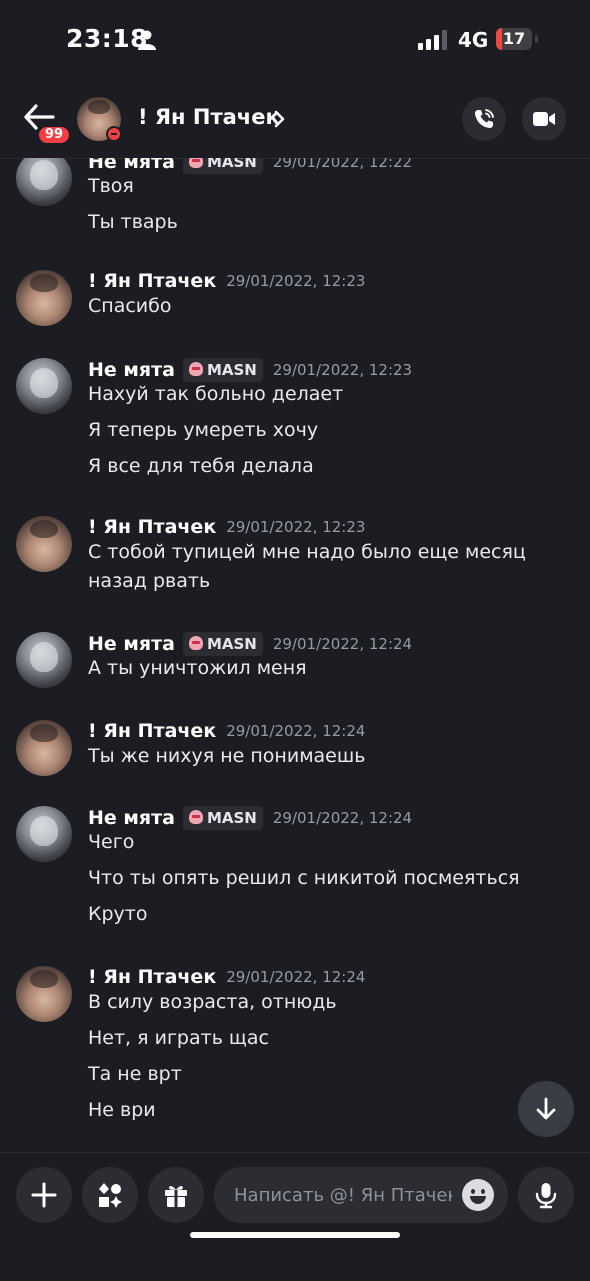 This screenshot has height=1281, width=590. Describe the element at coordinates (473, 40) in the screenshot. I see `network-type: 4G` at that location.